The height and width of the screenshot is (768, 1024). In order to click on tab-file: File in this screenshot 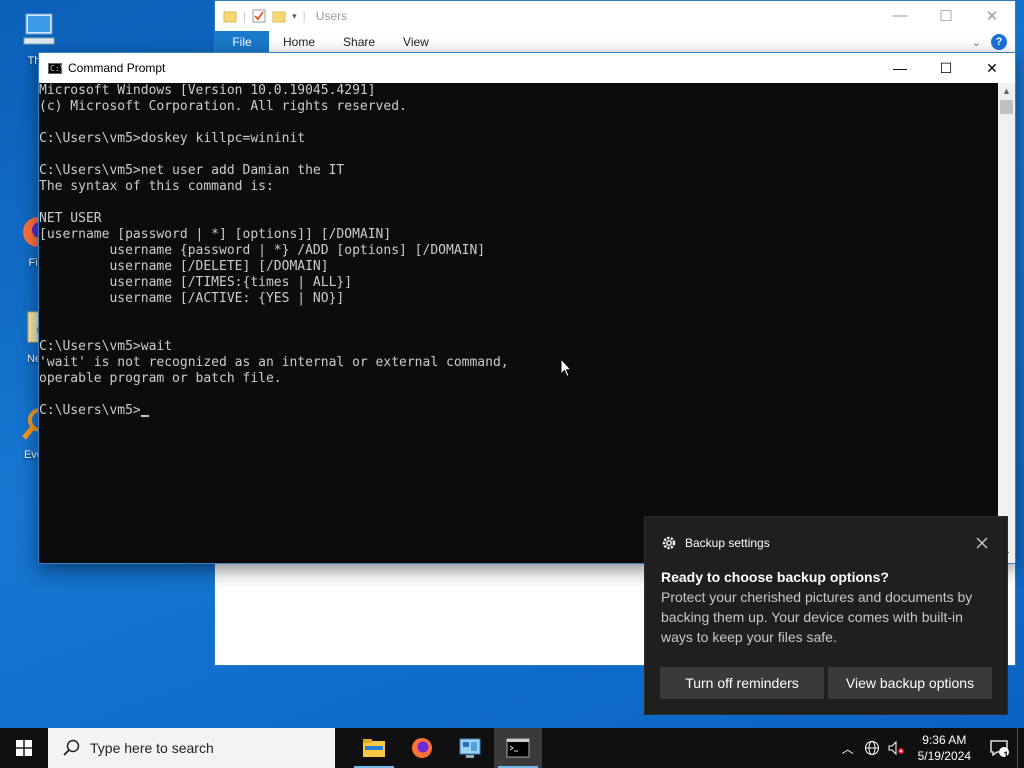, I will do `click(242, 42)`.